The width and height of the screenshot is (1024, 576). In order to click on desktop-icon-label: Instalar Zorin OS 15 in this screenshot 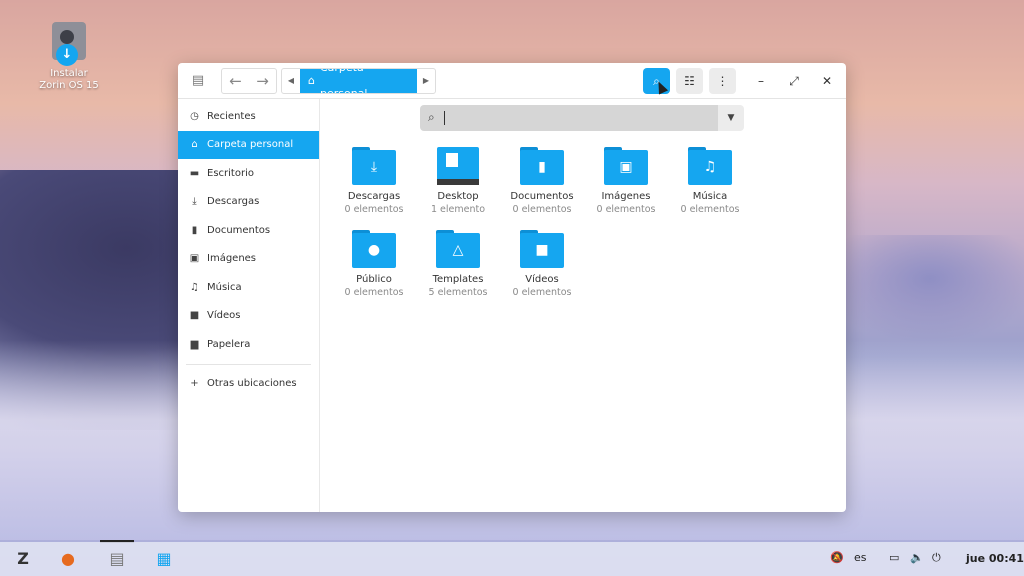, I will do `click(69, 79)`.